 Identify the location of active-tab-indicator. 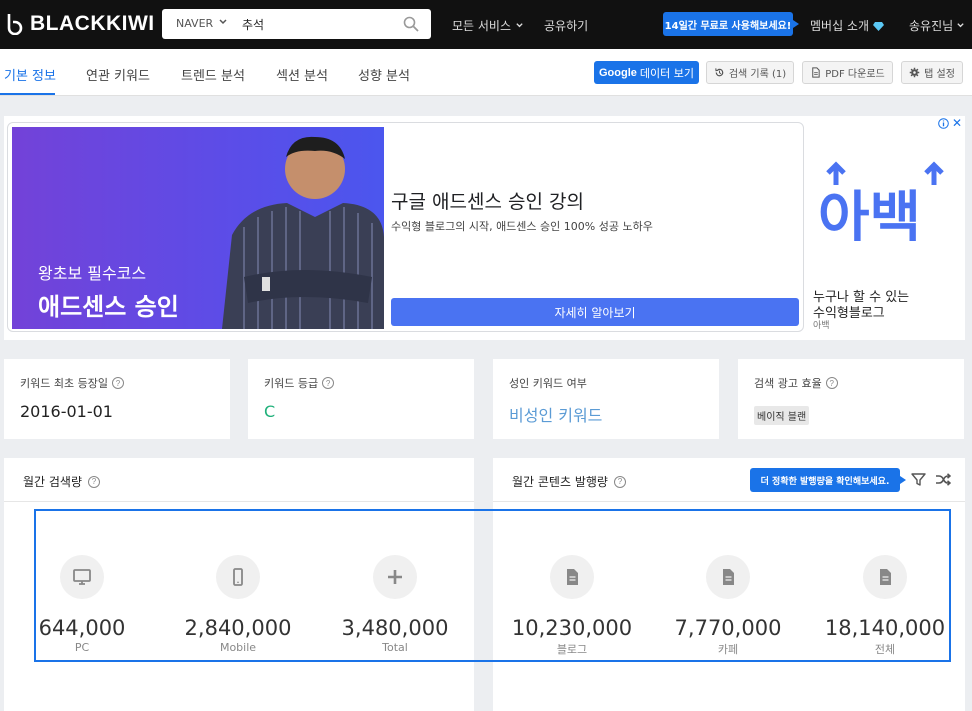
(27, 94).